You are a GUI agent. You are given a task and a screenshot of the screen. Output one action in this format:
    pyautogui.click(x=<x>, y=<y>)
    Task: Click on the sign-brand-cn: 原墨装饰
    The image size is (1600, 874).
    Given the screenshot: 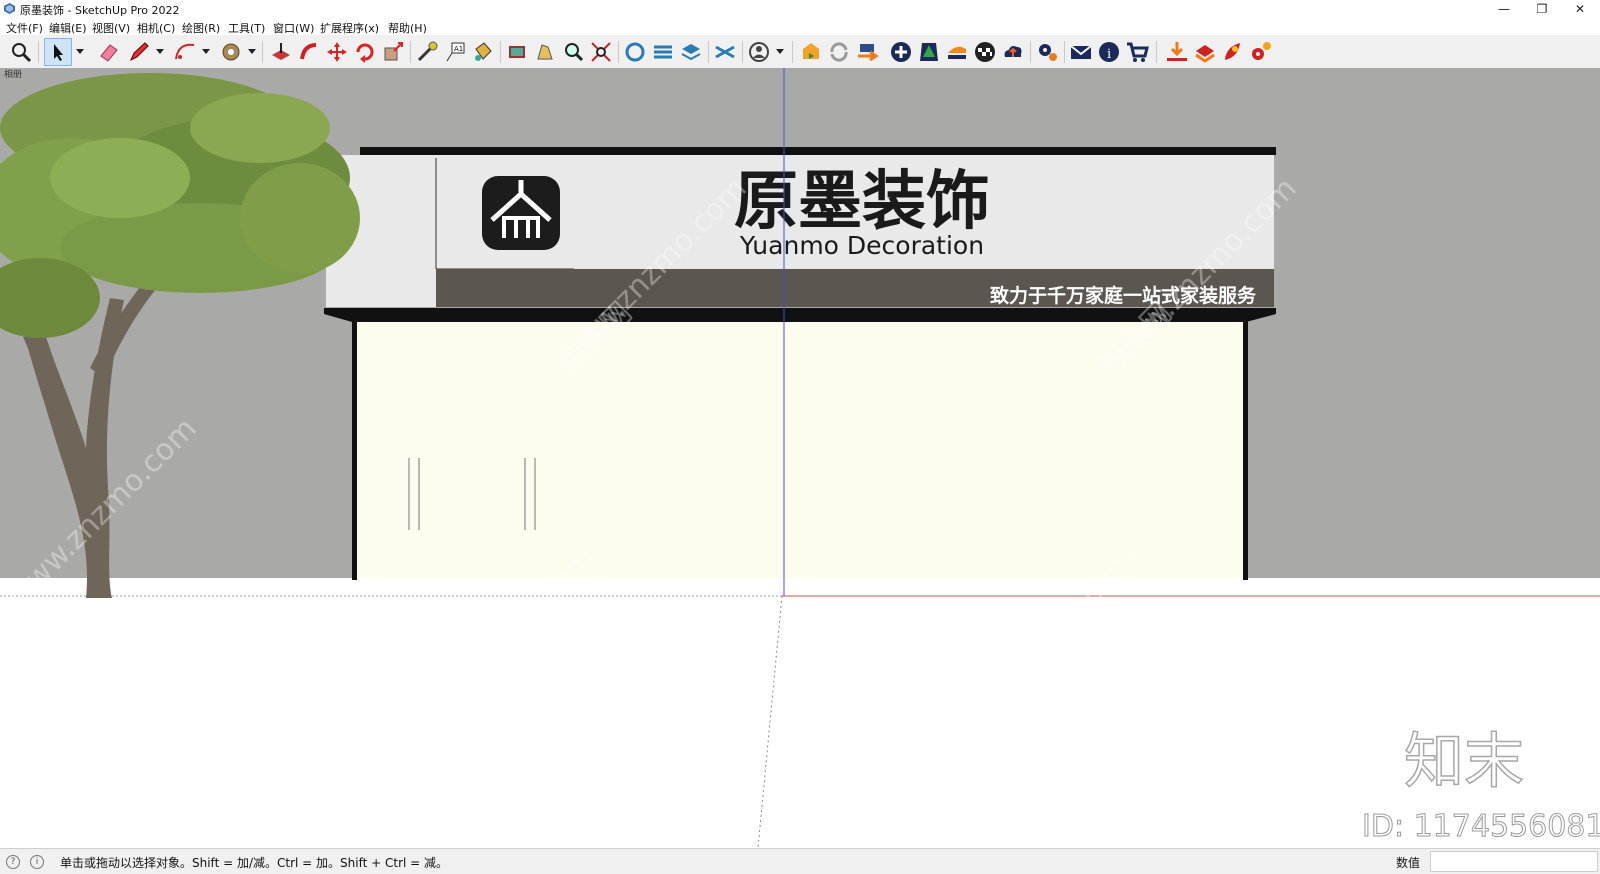 What is the action you would take?
    pyautogui.click(x=862, y=202)
    